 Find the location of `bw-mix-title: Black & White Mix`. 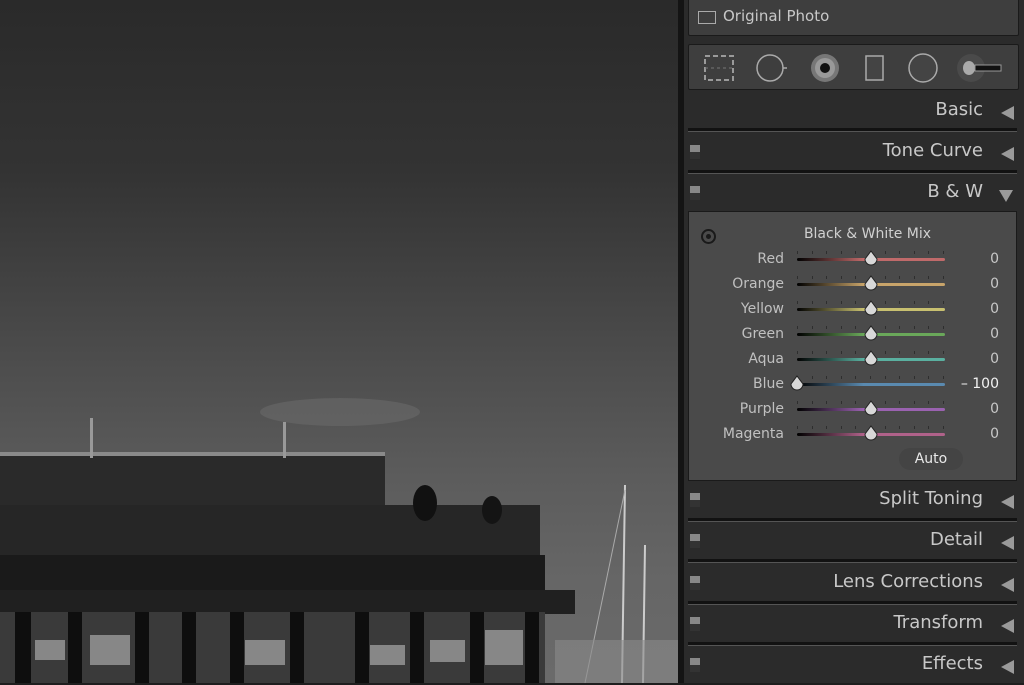

bw-mix-title: Black & White Mix is located at coordinates (867, 234).